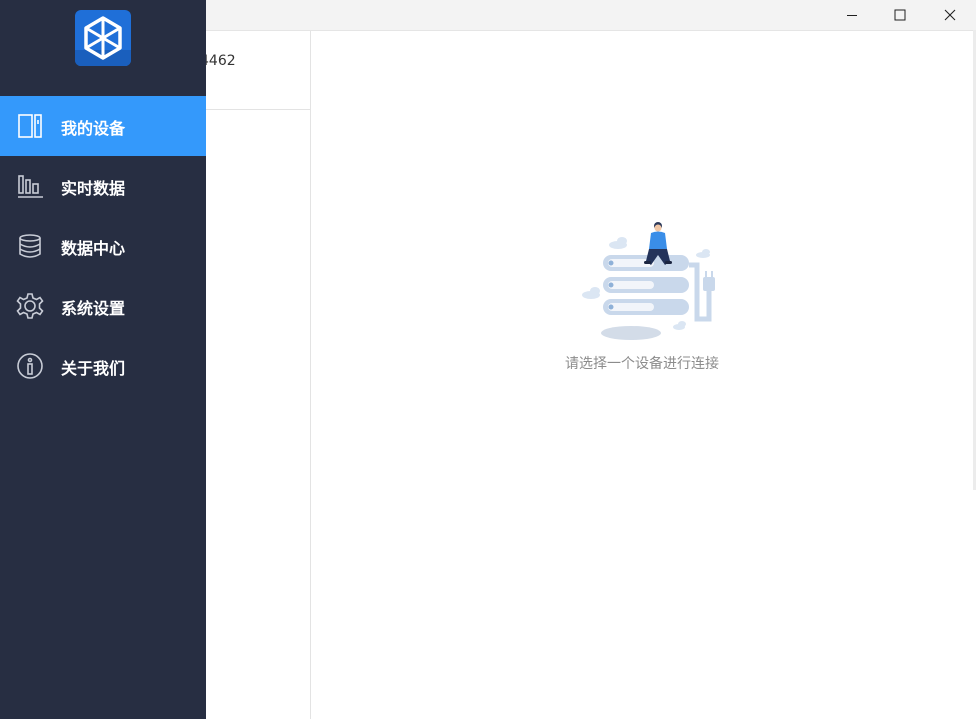 The height and width of the screenshot is (719, 976). What do you see at coordinates (255, 70) in the screenshot?
I see `device-list-item: 4462` at bounding box center [255, 70].